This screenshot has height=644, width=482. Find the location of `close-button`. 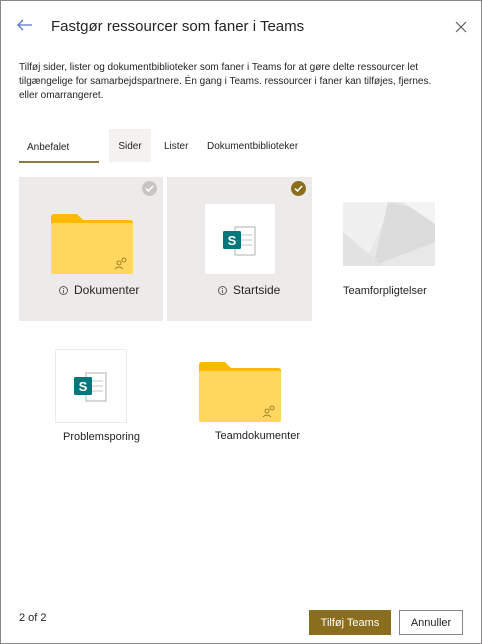

close-button is located at coordinates (461, 27).